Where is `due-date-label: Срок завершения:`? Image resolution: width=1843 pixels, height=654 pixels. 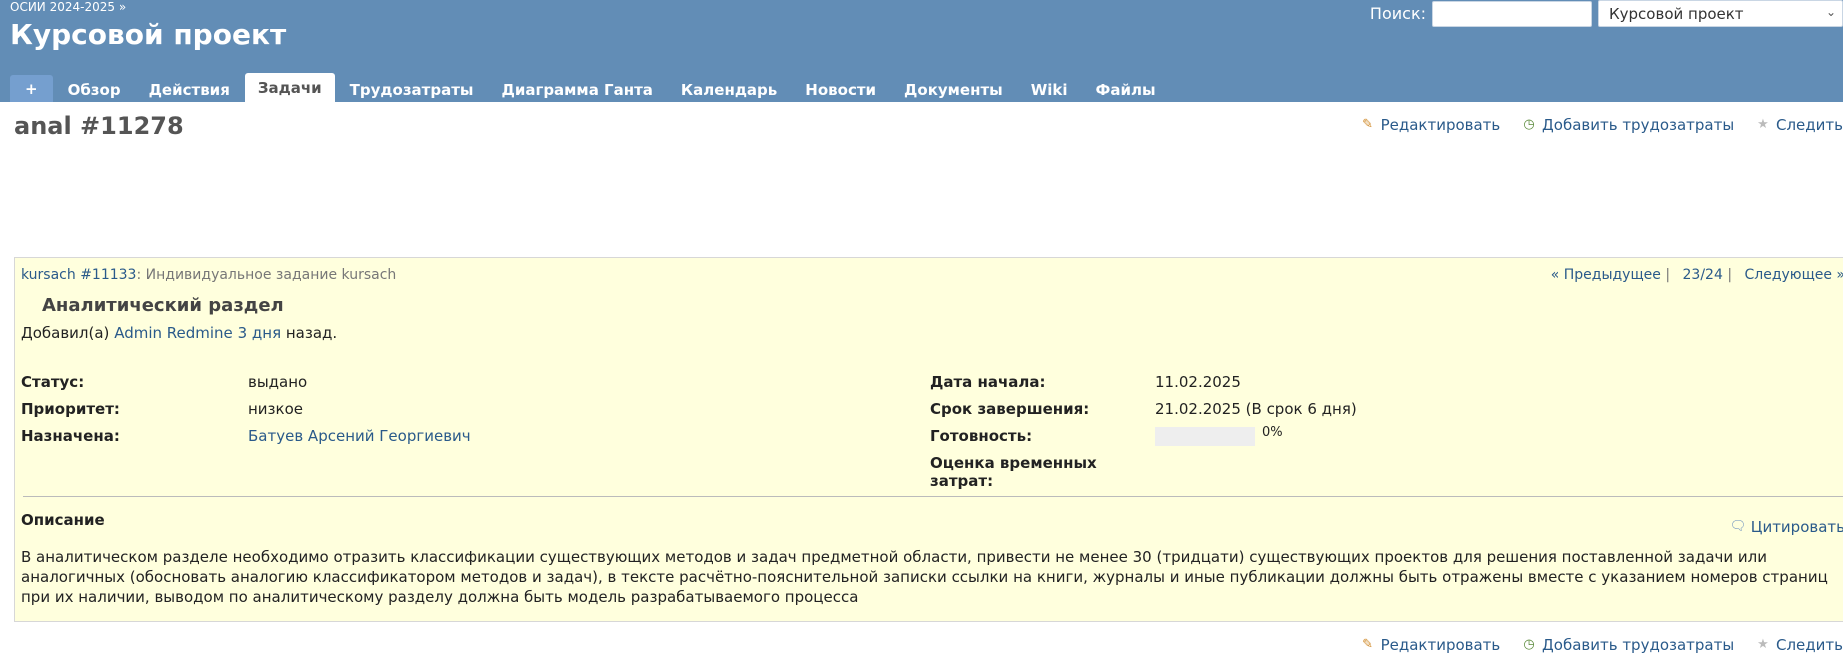 due-date-label: Срок завершения: is located at coordinates (1010, 409).